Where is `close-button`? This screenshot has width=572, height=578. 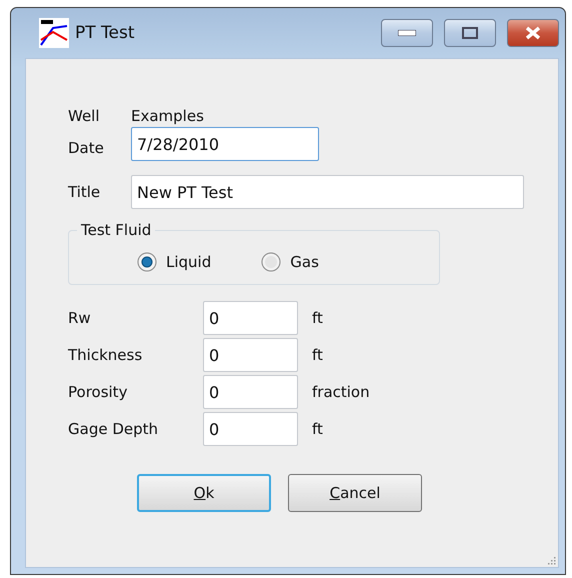
close-button is located at coordinates (533, 33).